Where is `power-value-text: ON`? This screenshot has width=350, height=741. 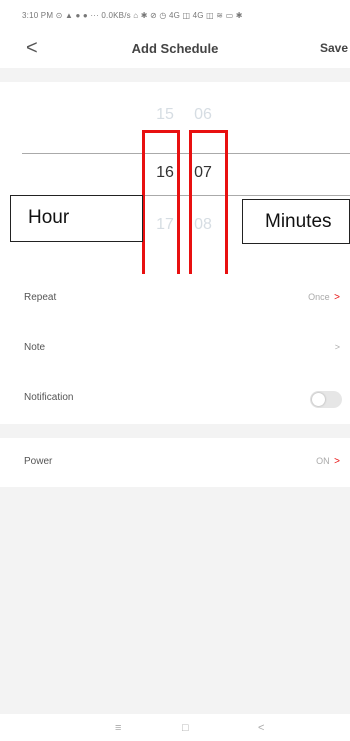 power-value-text: ON is located at coordinates (323, 461).